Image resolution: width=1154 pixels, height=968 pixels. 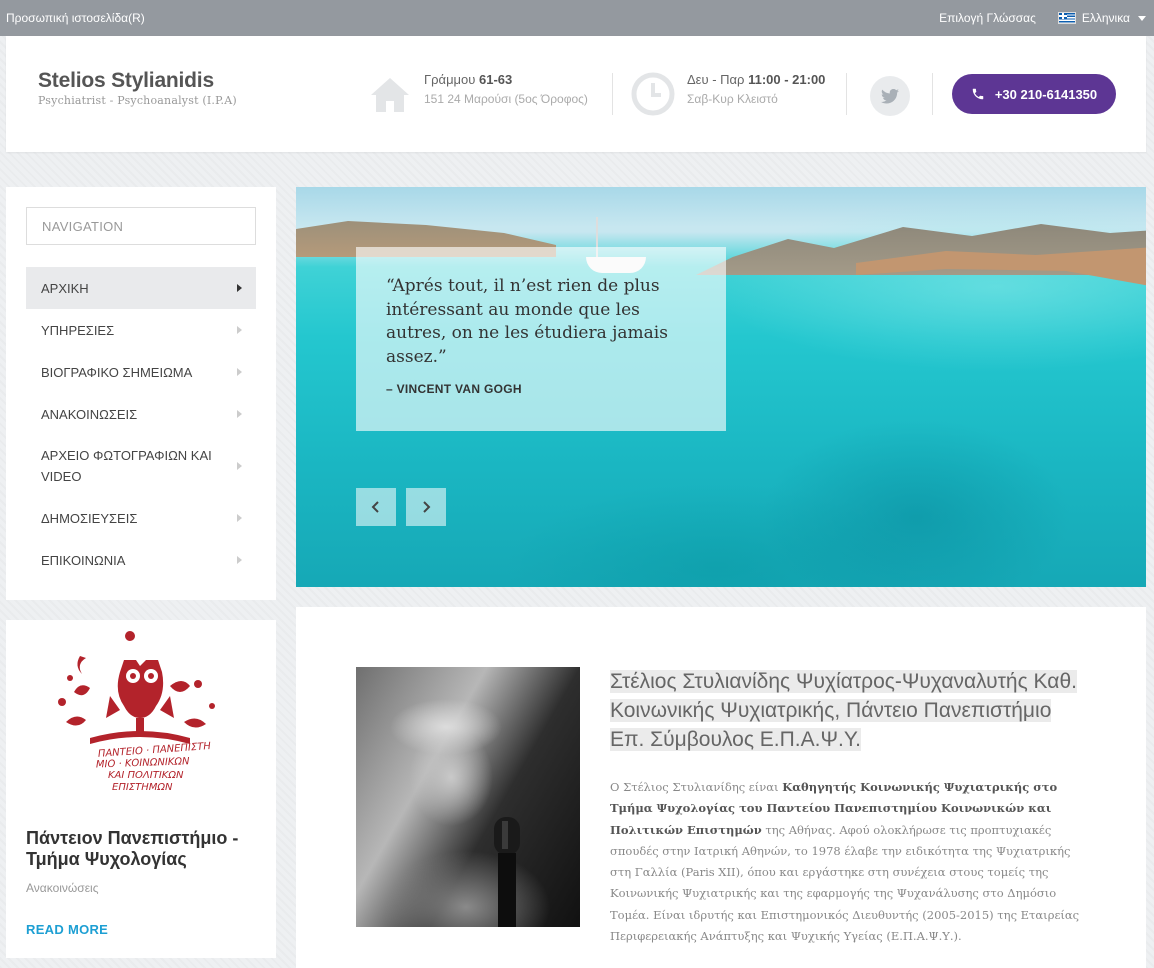 What do you see at coordinates (143, 763) in the screenshot?
I see `svg-text: ΜΙΟ · ΚΟΙΝΩΝΙΚΩΝ` at bounding box center [143, 763].